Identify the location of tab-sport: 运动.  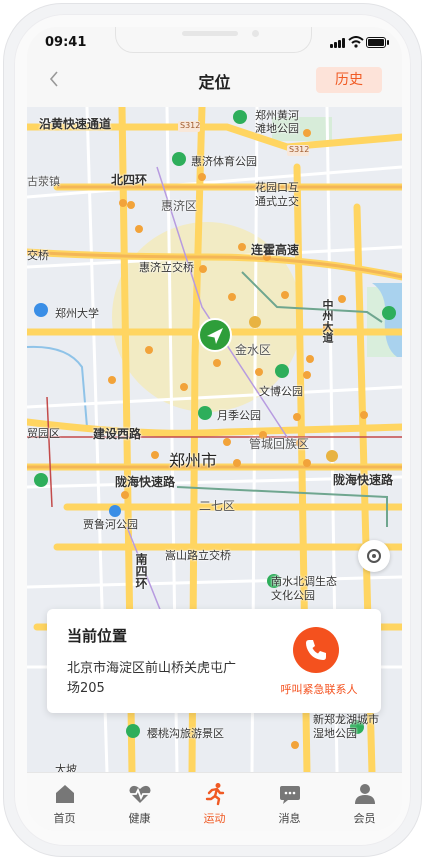
(214, 802).